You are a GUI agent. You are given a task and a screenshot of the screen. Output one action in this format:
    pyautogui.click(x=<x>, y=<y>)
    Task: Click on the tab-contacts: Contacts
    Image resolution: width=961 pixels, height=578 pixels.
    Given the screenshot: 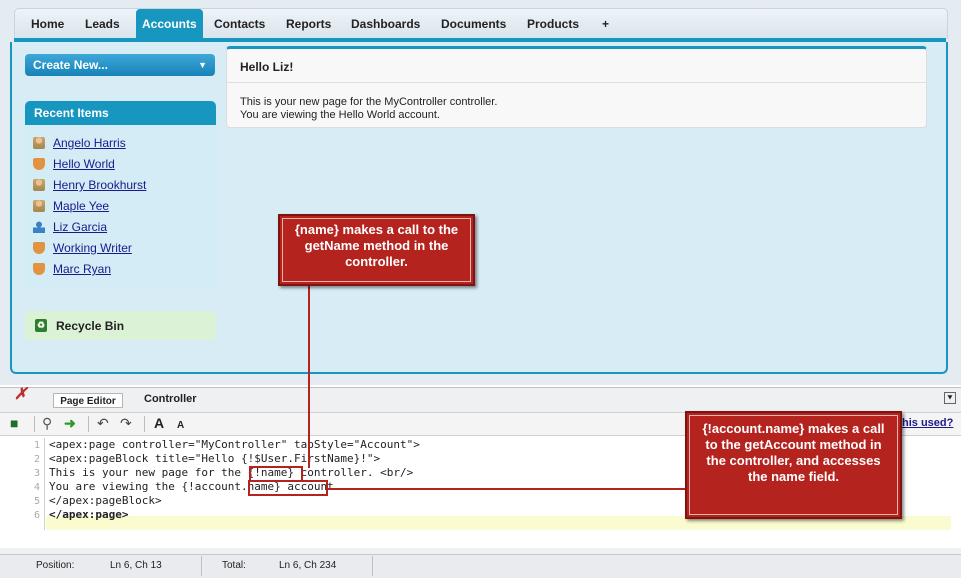 What is the action you would take?
    pyautogui.click(x=239, y=24)
    